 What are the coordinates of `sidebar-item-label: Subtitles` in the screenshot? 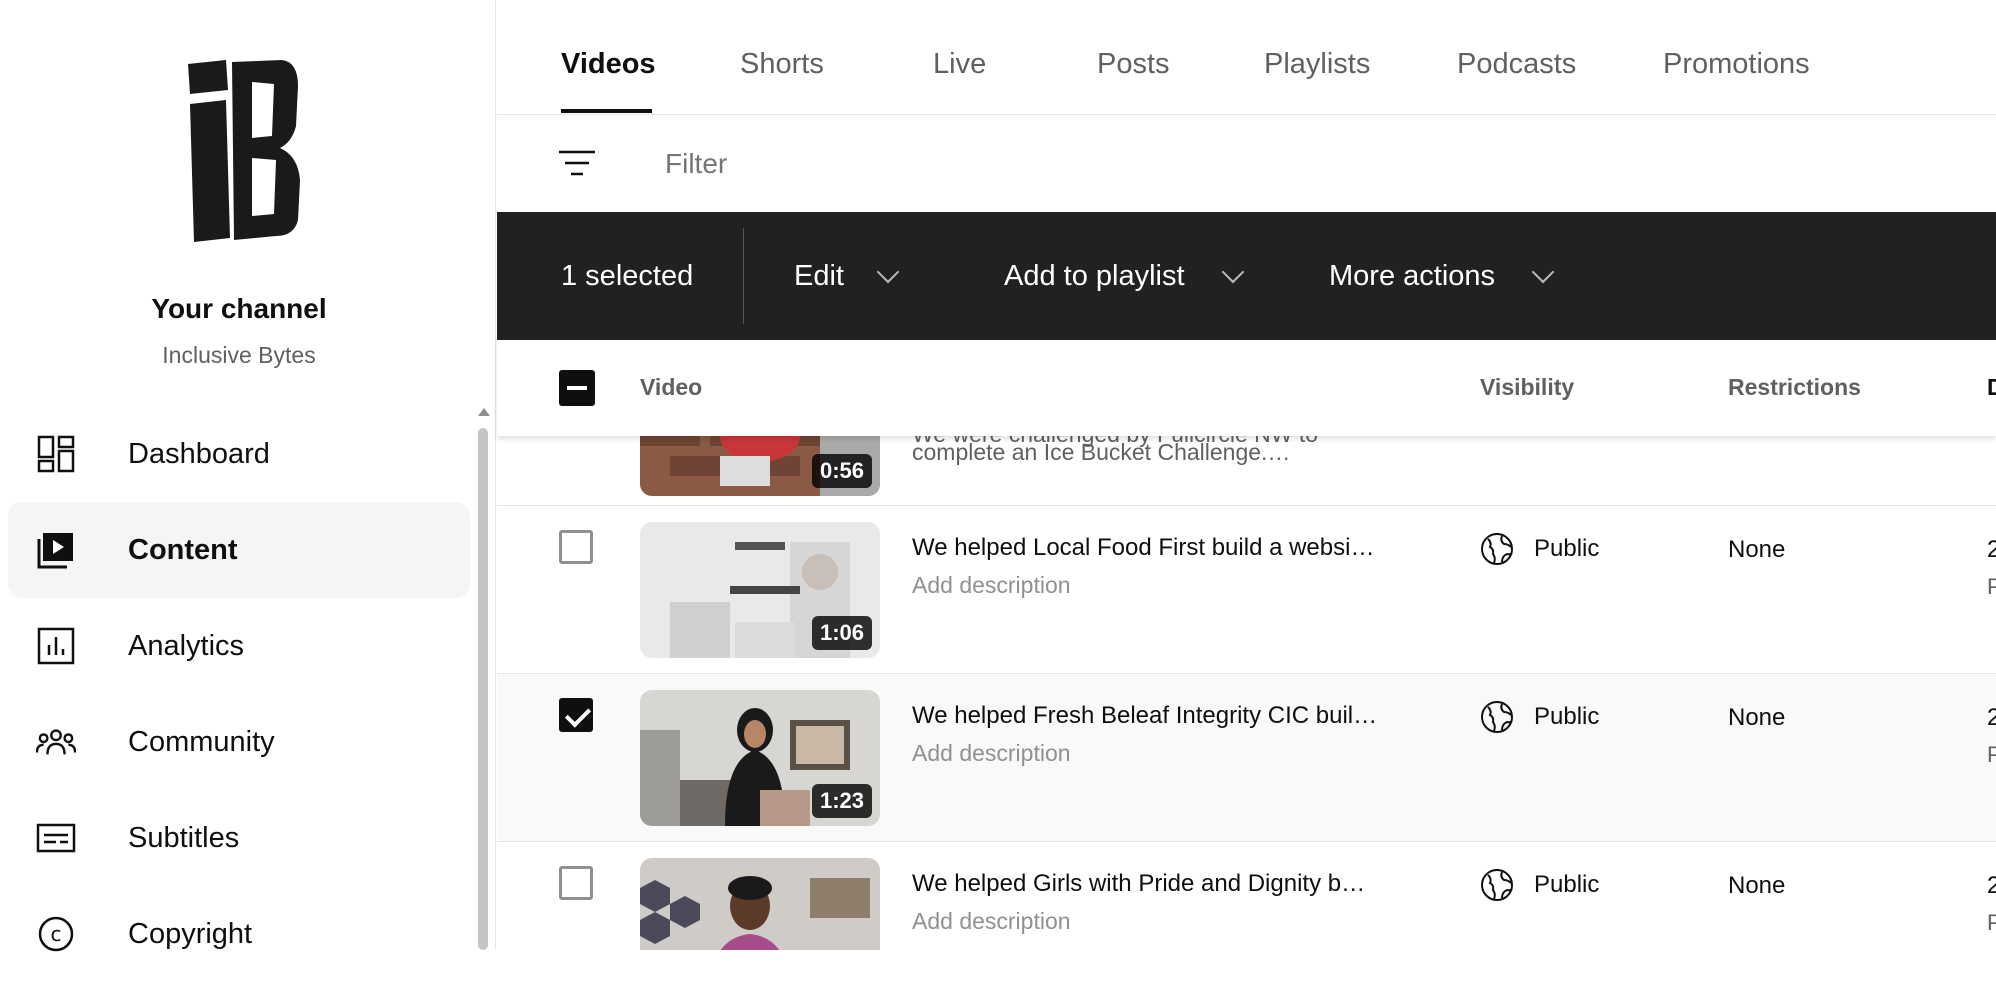 It's located at (184, 837).